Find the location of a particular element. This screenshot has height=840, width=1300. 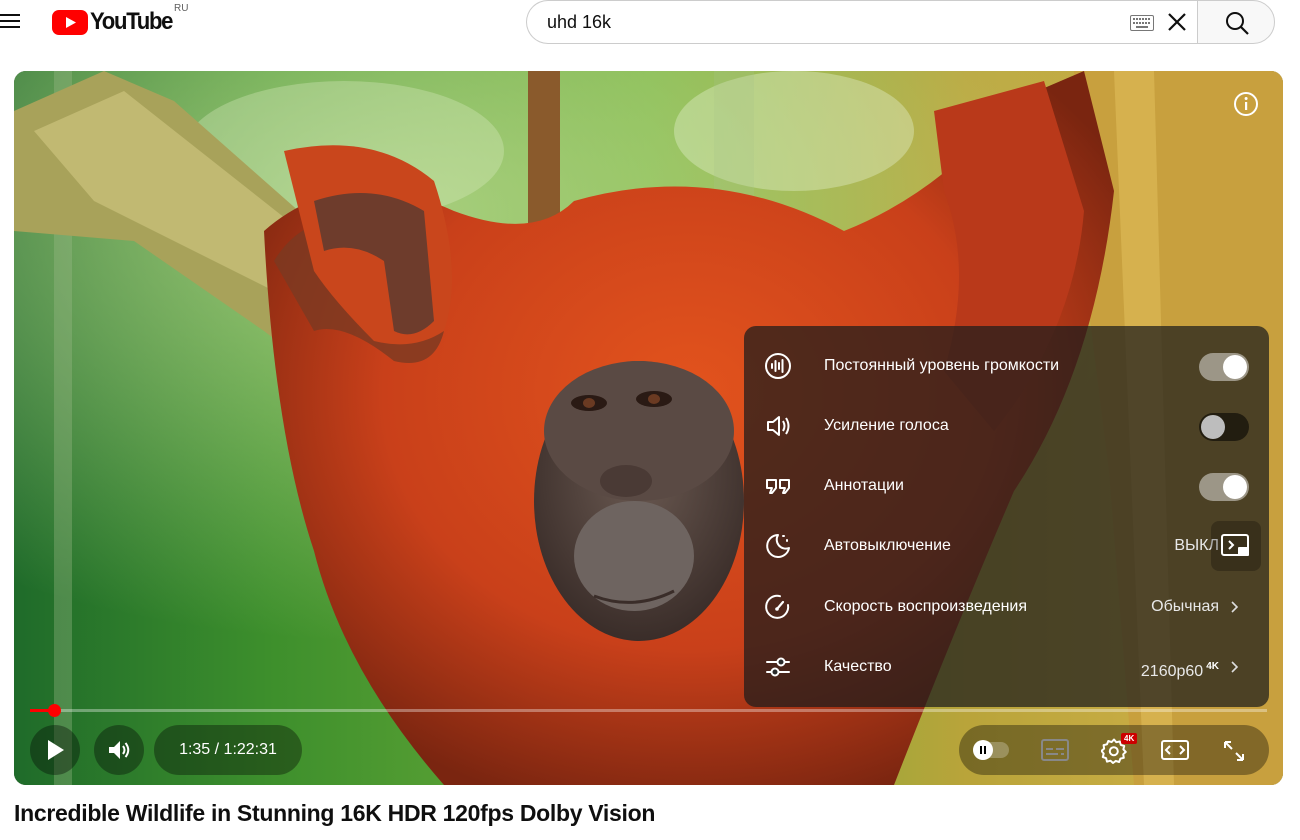

right-controls: 4K is located at coordinates (1114, 750).